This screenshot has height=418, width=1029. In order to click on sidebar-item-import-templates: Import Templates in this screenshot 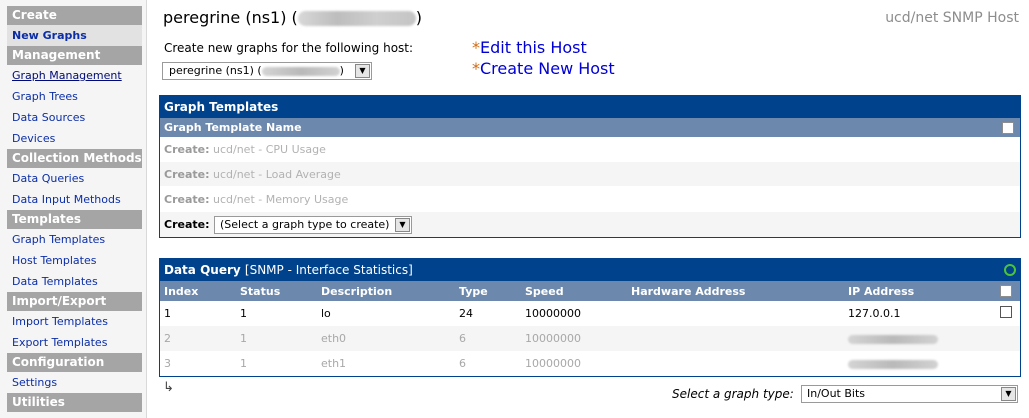, I will do `click(74, 321)`.